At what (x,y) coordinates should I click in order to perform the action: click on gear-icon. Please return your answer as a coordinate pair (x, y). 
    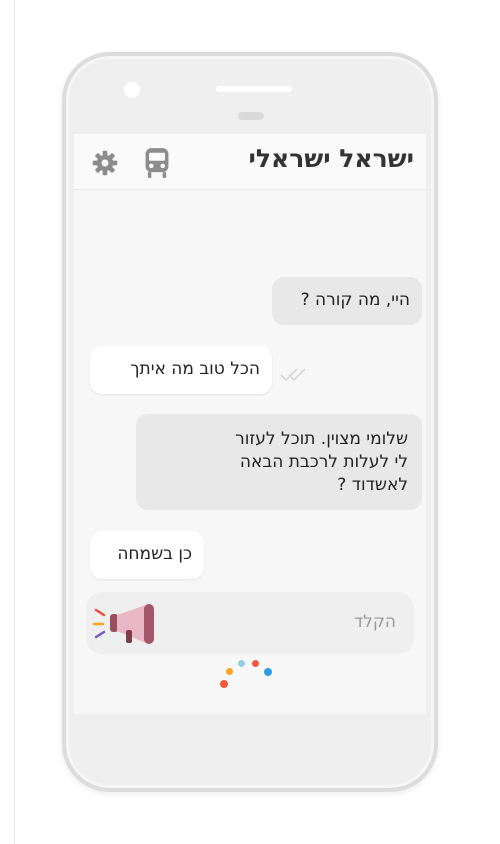
    Looking at the image, I should click on (105, 163).